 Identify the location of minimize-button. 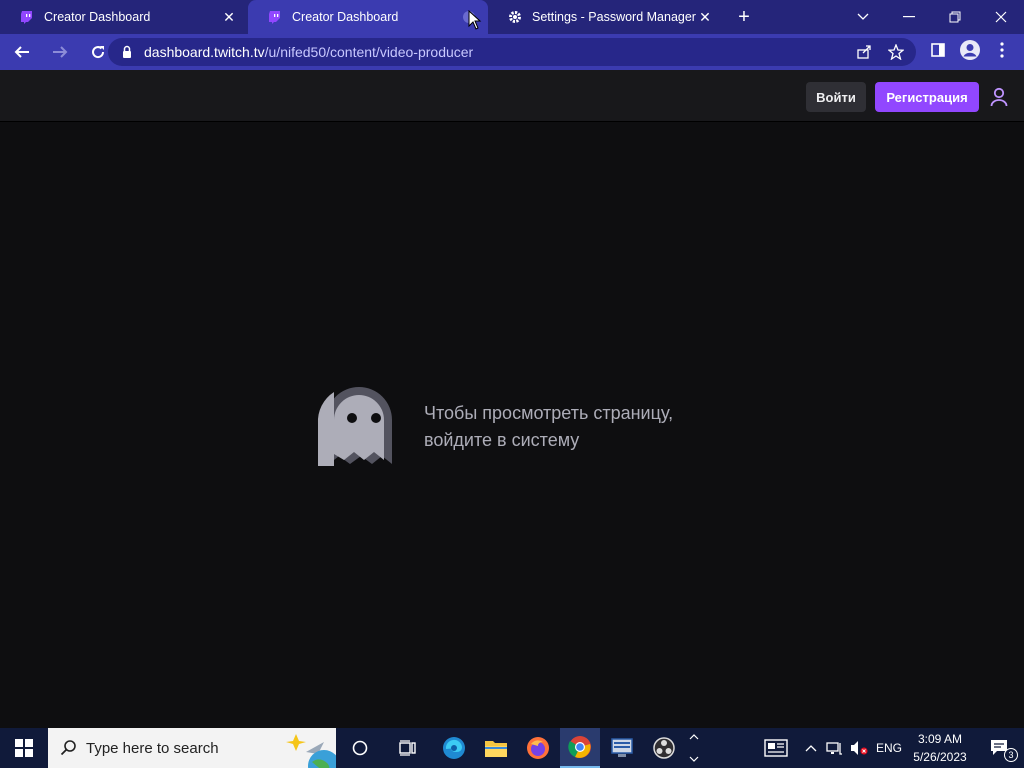
(909, 17).